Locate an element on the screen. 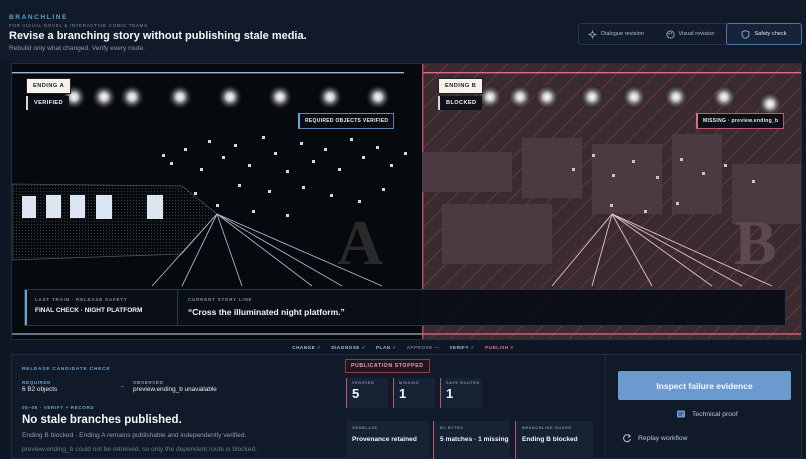 The image size is (806, 459). stat-b2-bytes: B2 BYTES 5 matches · 1 missing is located at coordinates (471, 440).